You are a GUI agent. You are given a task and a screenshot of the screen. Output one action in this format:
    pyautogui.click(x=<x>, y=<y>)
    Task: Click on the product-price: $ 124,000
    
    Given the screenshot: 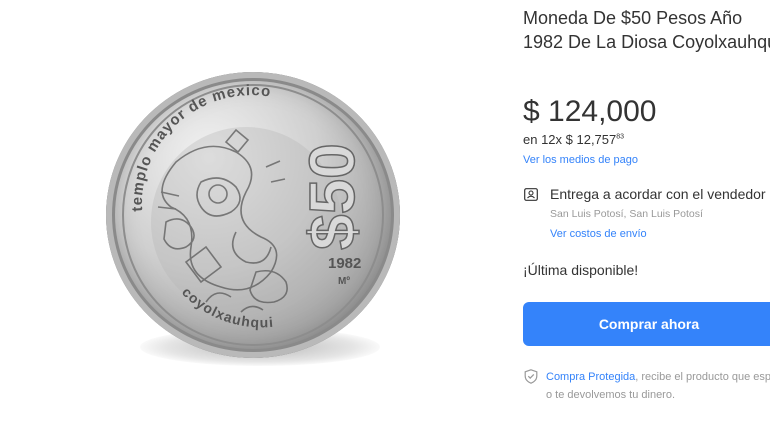 What is the action you would take?
    pyautogui.click(x=590, y=111)
    